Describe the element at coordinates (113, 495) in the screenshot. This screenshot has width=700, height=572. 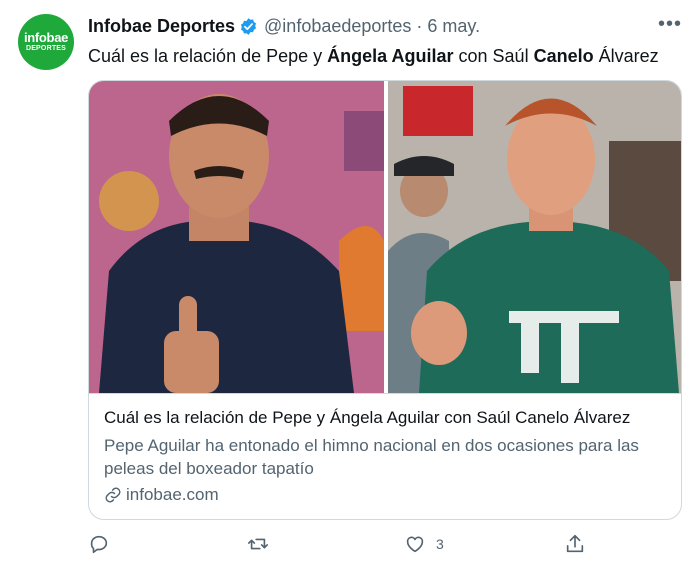
I see `link-icon` at that location.